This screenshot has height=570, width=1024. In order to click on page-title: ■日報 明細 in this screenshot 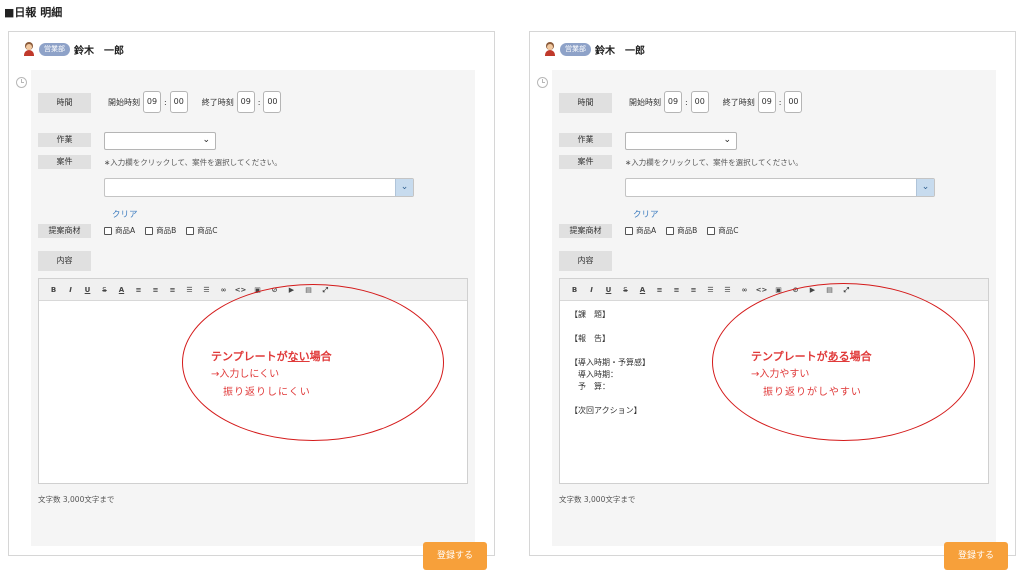, I will do `click(33, 12)`.